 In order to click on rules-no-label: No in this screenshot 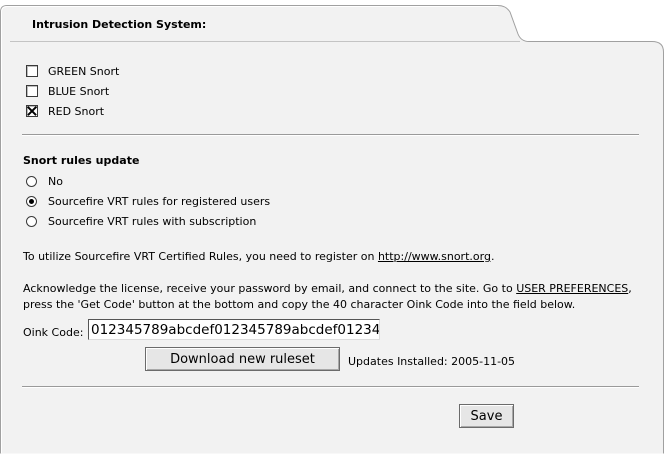, I will do `click(55, 181)`.